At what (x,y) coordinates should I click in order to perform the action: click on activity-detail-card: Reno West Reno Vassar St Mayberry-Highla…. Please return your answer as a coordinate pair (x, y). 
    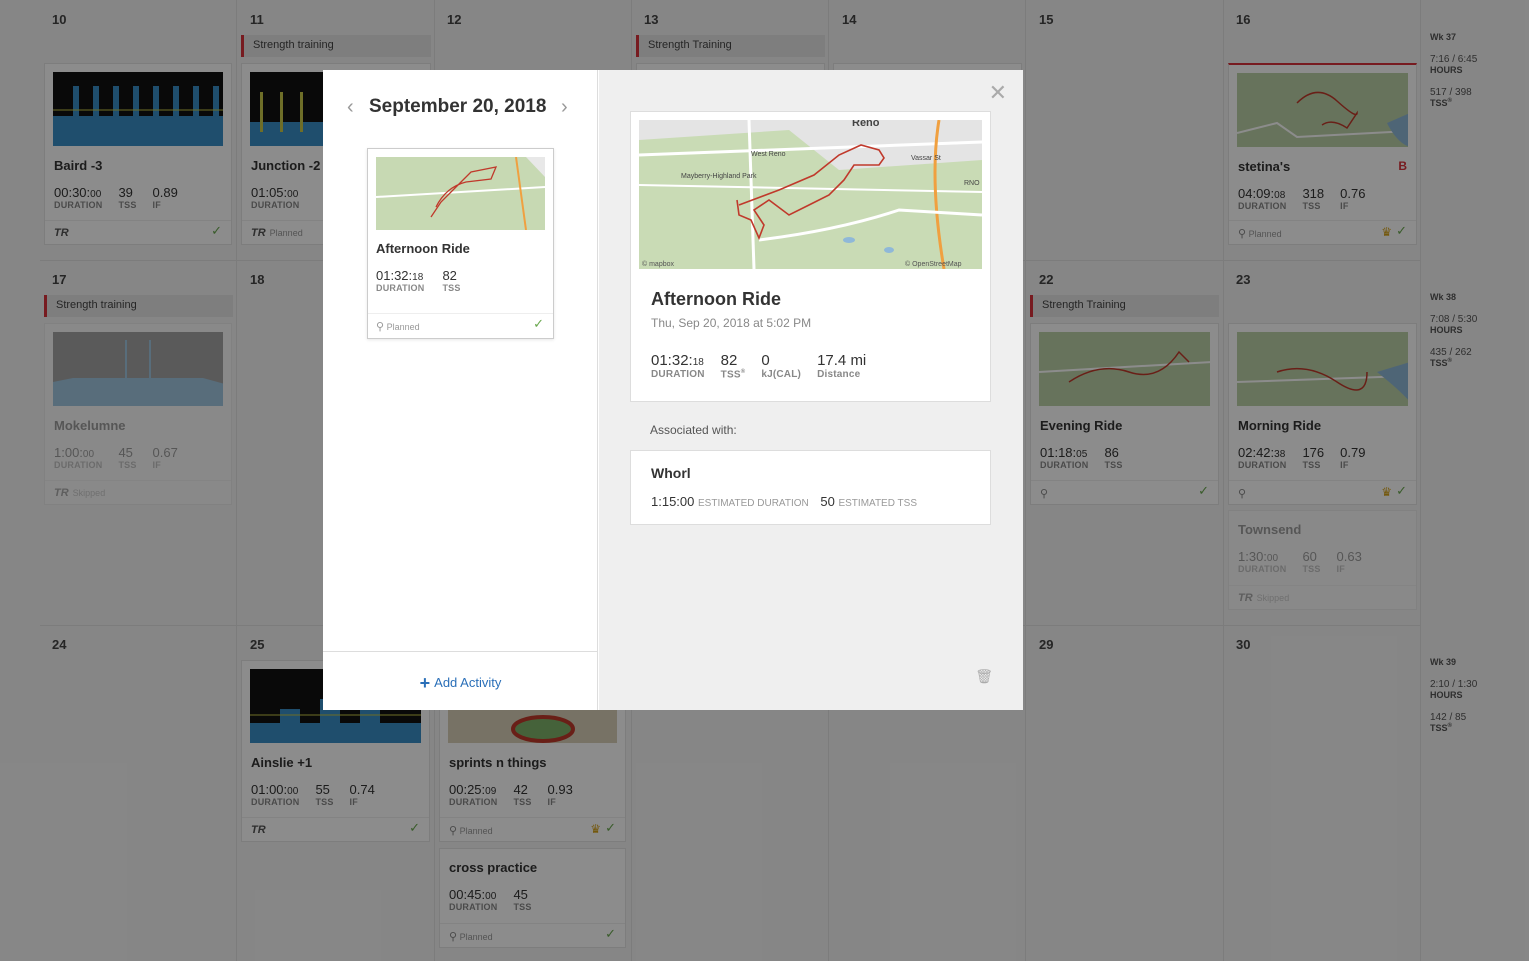
    Looking at the image, I should click on (810, 256).